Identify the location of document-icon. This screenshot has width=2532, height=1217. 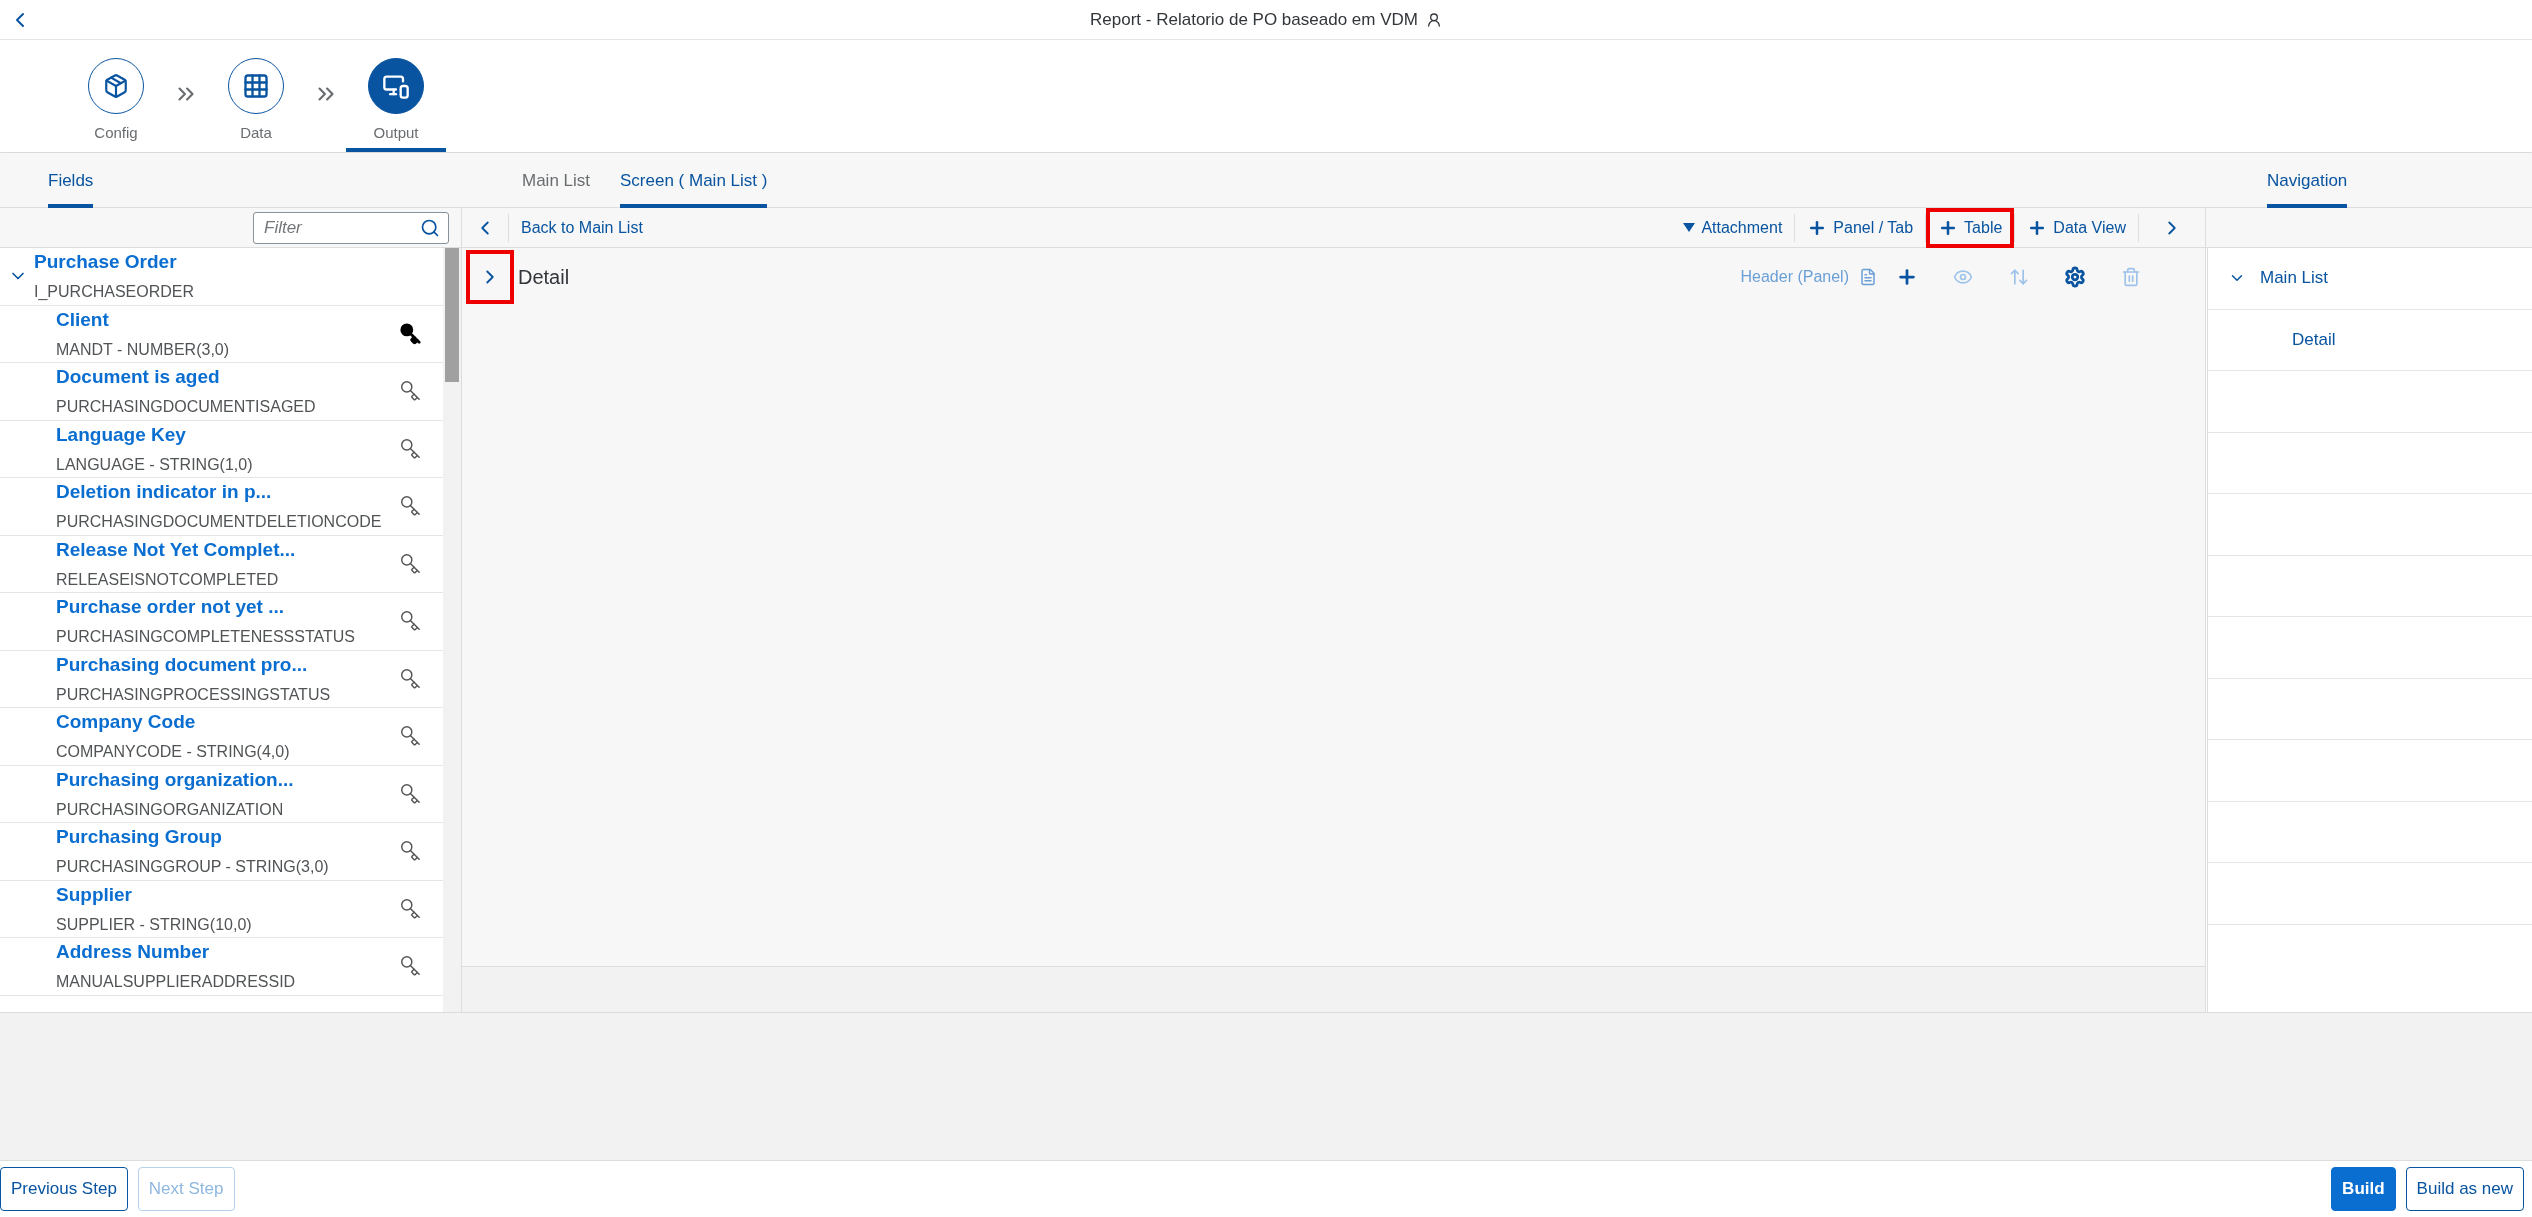
(1868, 277).